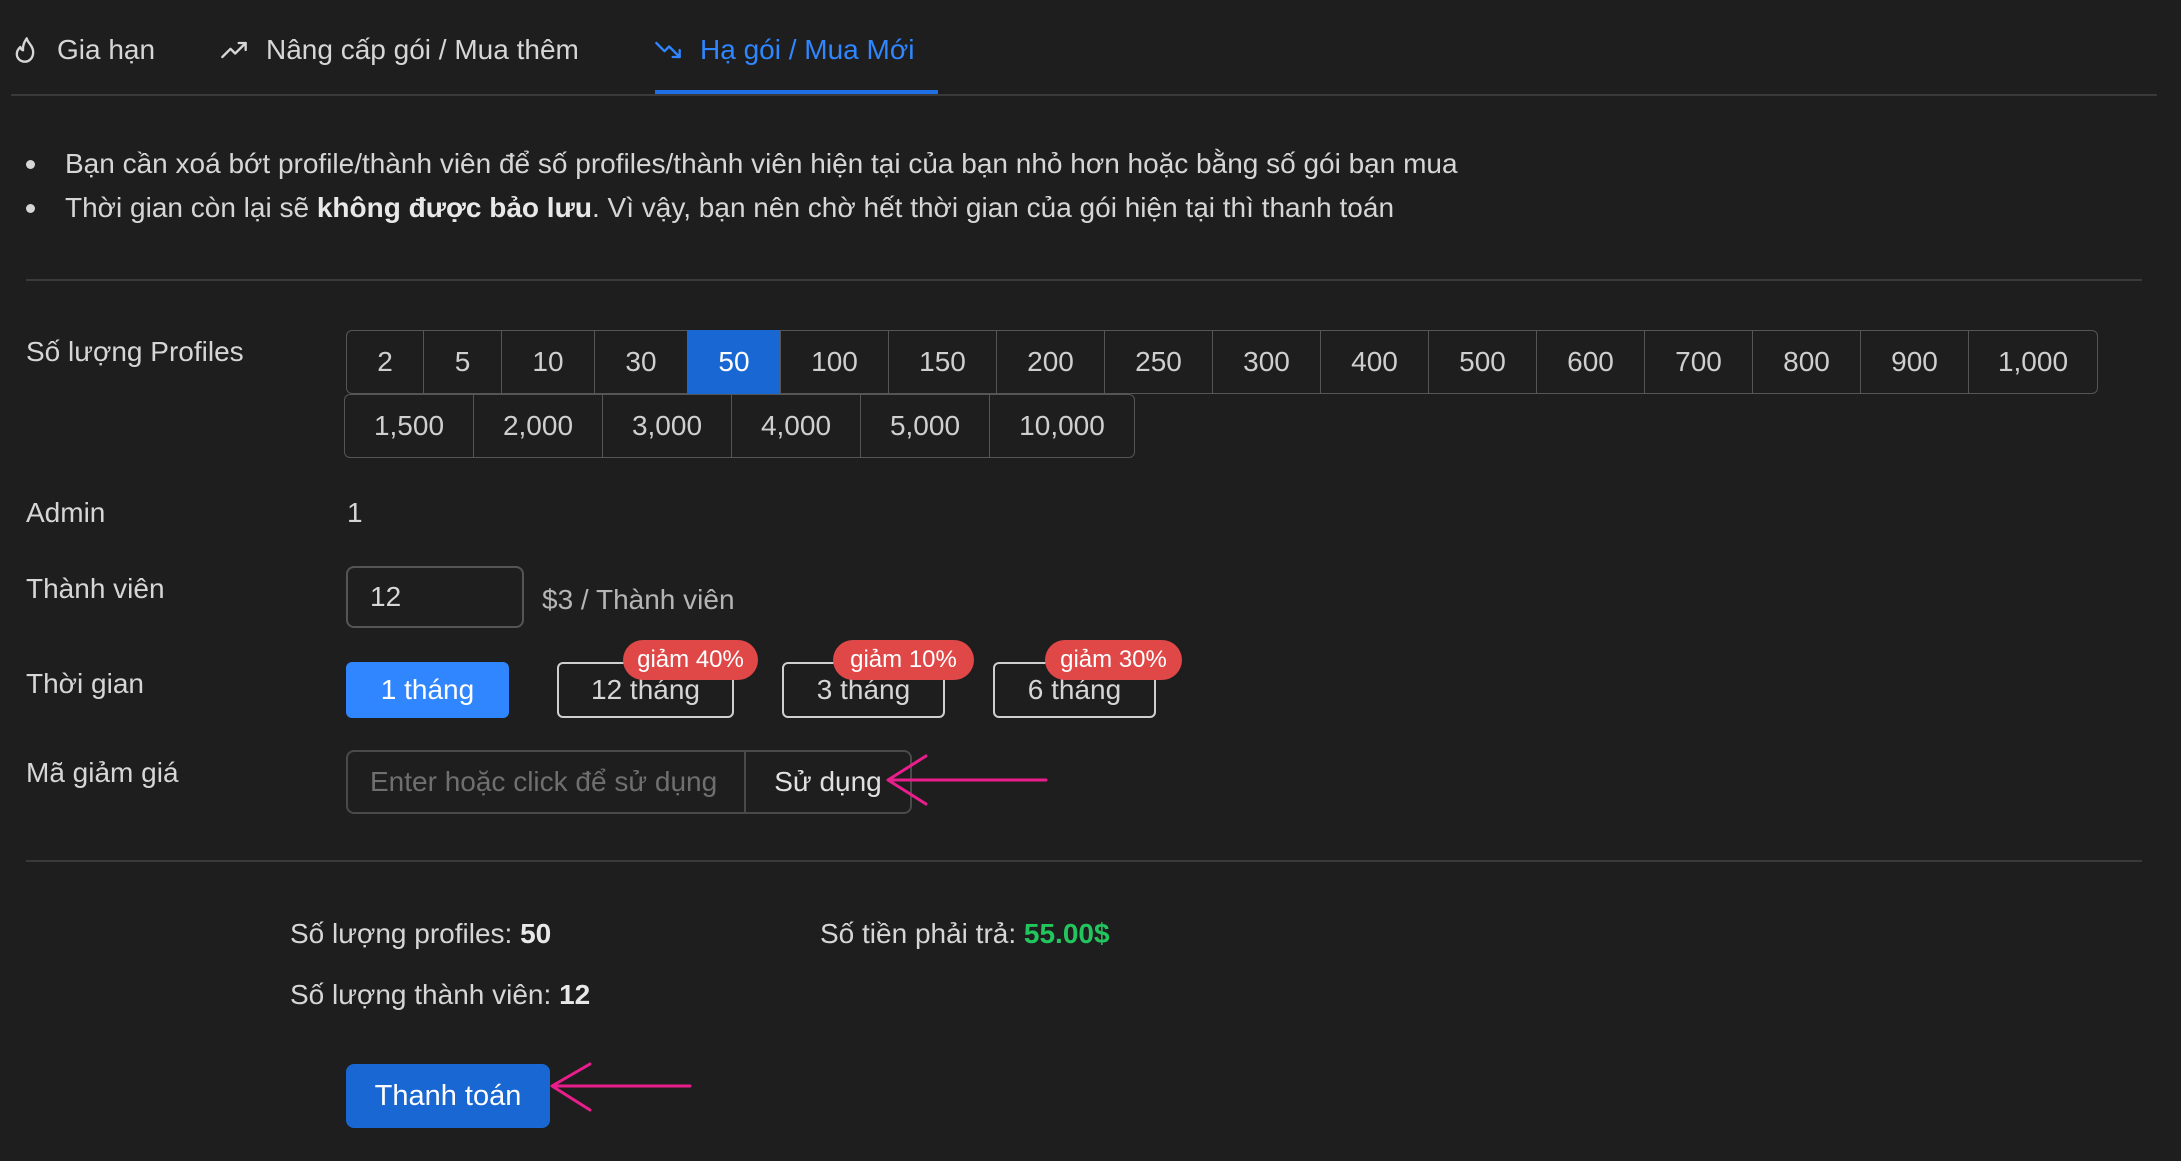  Describe the element at coordinates (638, 599) in the screenshot. I see `price-per-member: $3 / Thành viên` at that location.